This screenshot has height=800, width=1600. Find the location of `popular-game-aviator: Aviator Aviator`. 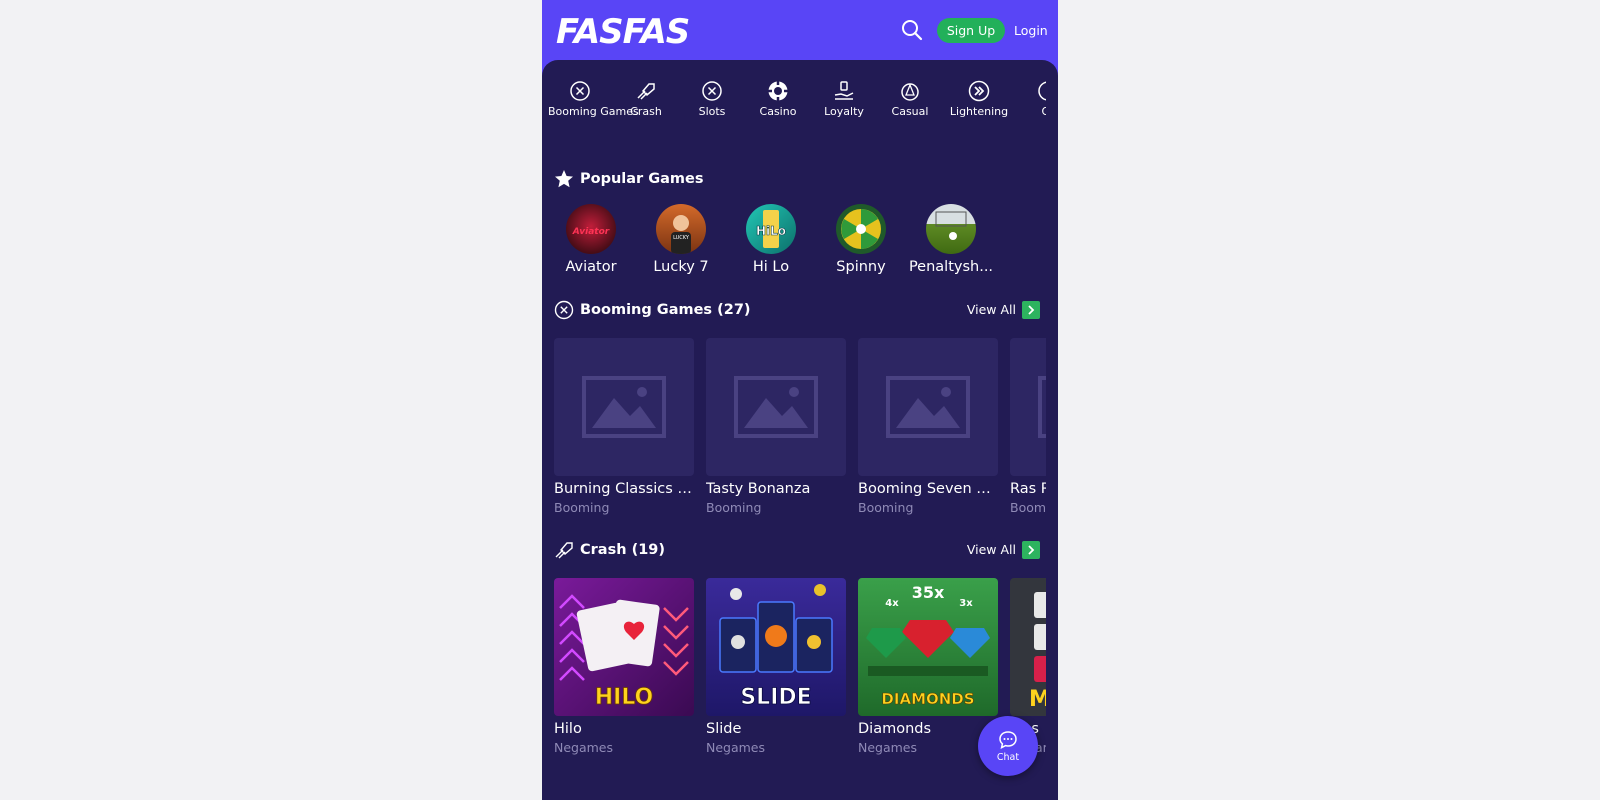

popular-game-aviator: Aviator Aviator is located at coordinates (591, 239).